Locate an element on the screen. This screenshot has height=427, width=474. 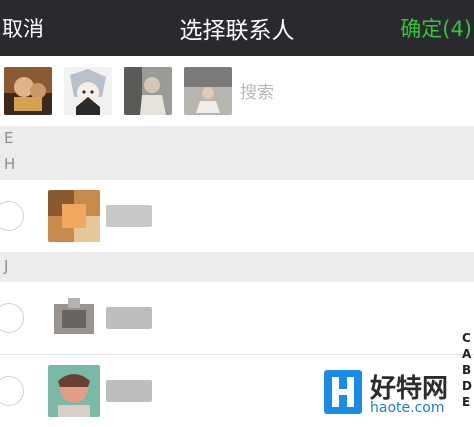
watermark-url: haote.com is located at coordinates (407, 408).